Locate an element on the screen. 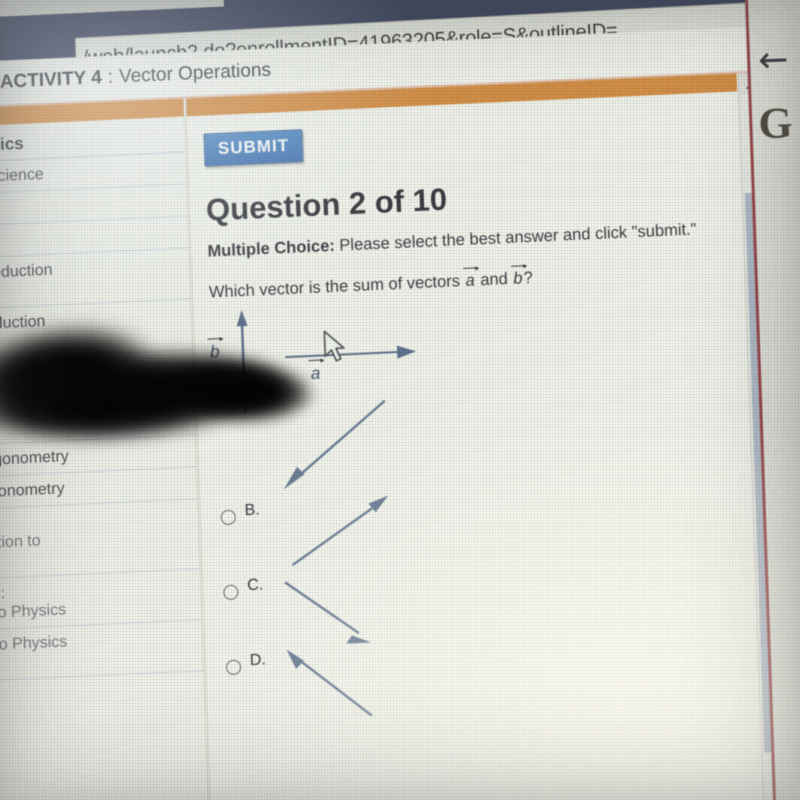  question-text-post: ? is located at coordinates (528, 278).